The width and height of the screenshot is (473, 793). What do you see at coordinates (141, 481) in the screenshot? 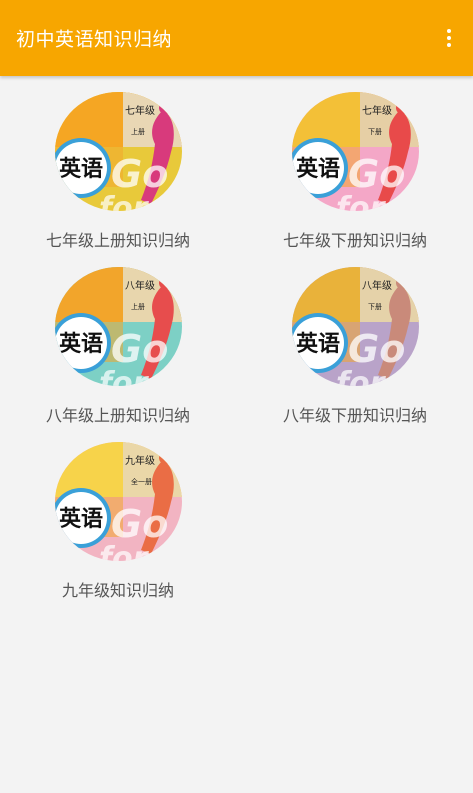
I see `volume-text: 全一册` at bounding box center [141, 481].